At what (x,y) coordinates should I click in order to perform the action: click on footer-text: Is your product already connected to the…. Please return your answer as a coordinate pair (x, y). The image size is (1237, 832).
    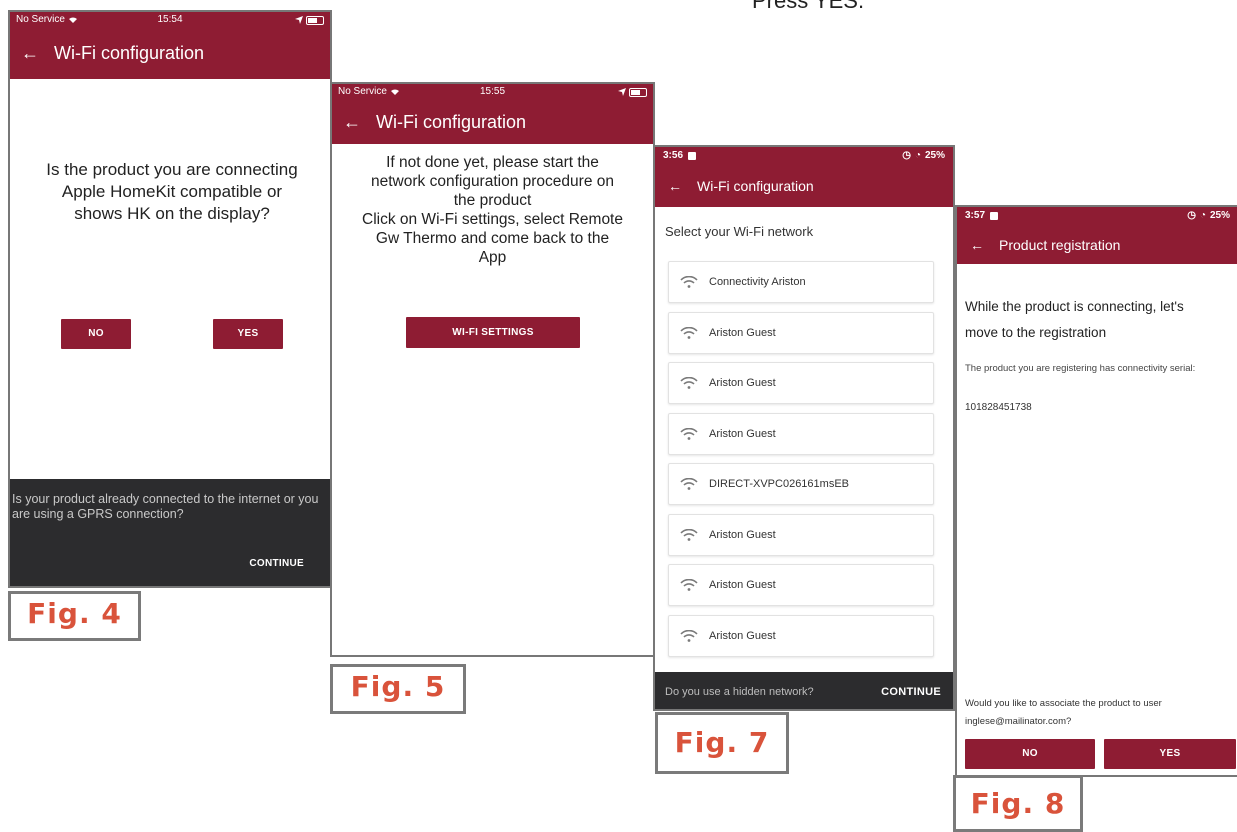
    Looking at the image, I should click on (165, 506).